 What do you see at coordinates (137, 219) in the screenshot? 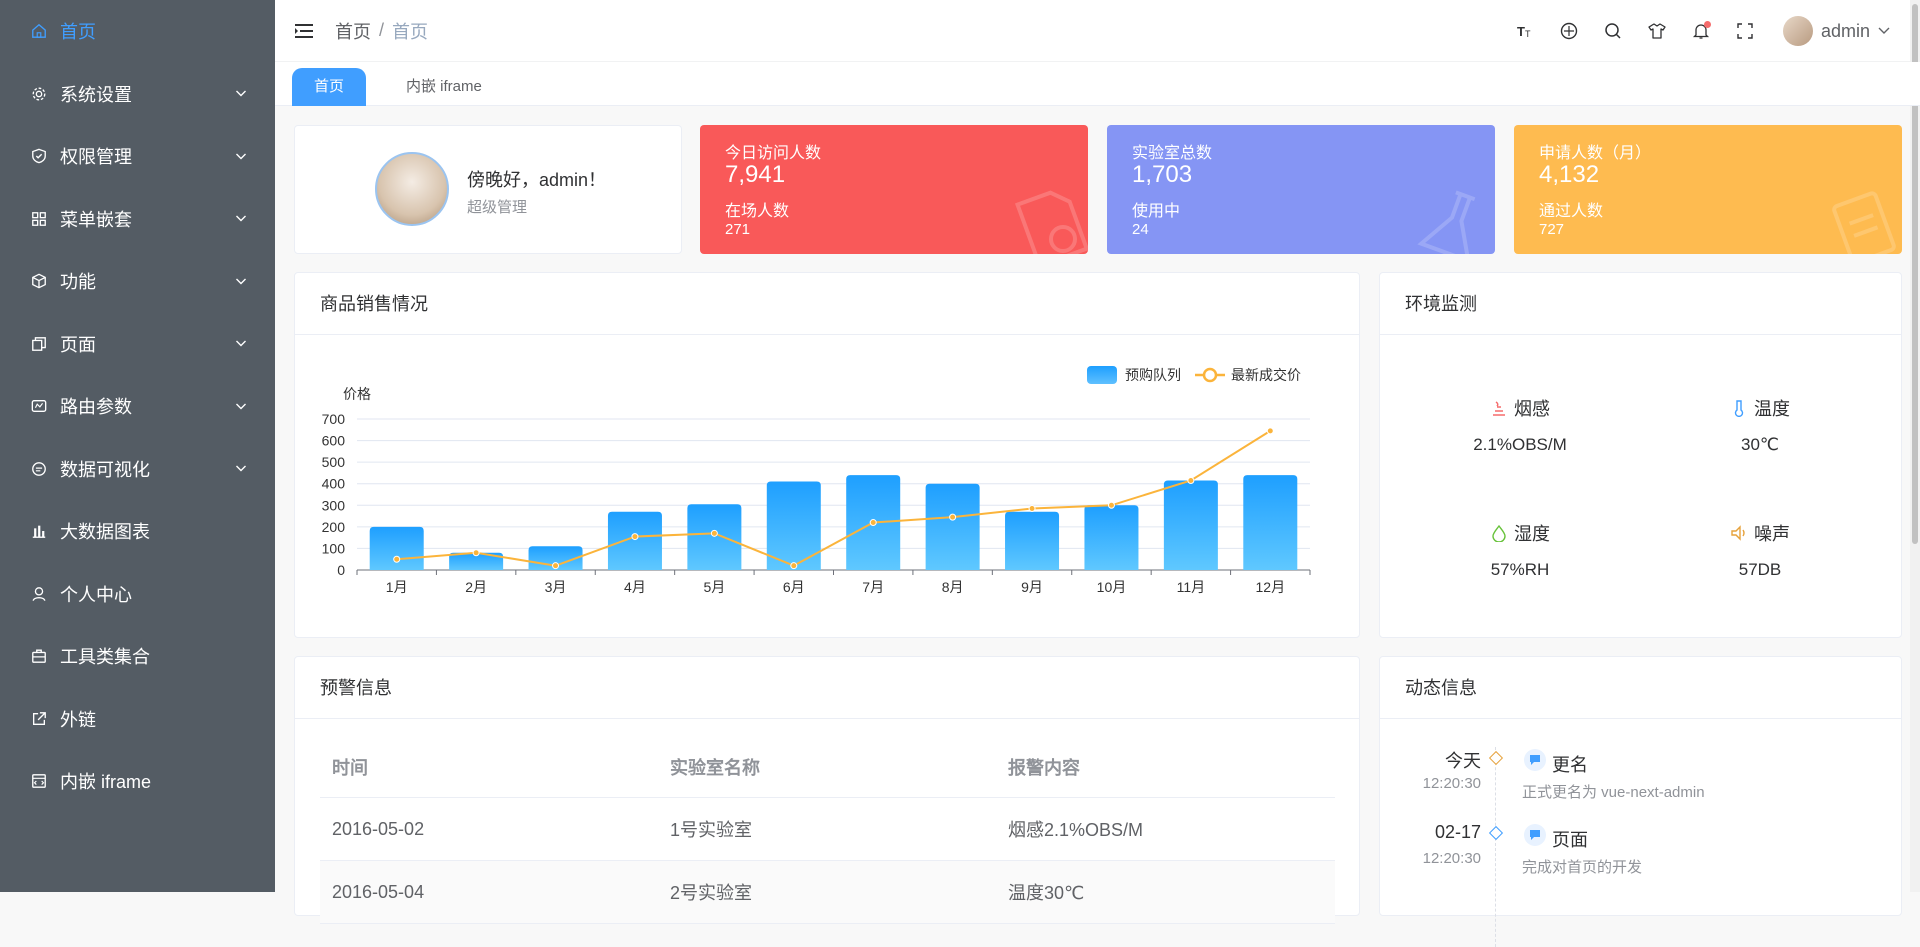
I see `sidebar-item: 菜单嵌套` at bounding box center [137, 219].